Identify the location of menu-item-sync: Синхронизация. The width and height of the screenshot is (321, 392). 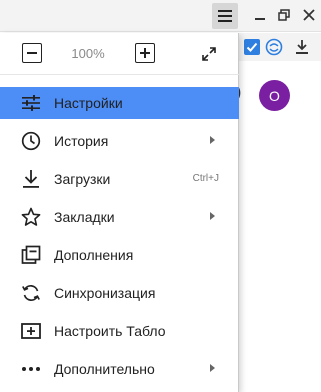
(119, 293).